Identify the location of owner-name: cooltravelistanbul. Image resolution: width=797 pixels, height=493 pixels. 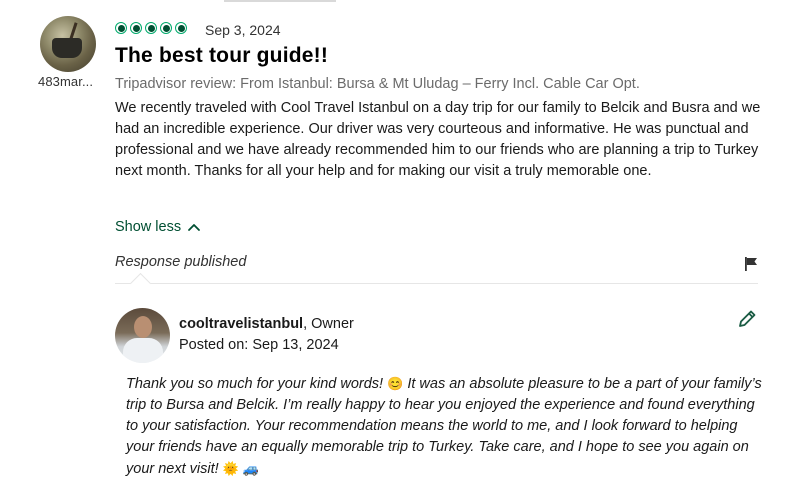
(241, 324).